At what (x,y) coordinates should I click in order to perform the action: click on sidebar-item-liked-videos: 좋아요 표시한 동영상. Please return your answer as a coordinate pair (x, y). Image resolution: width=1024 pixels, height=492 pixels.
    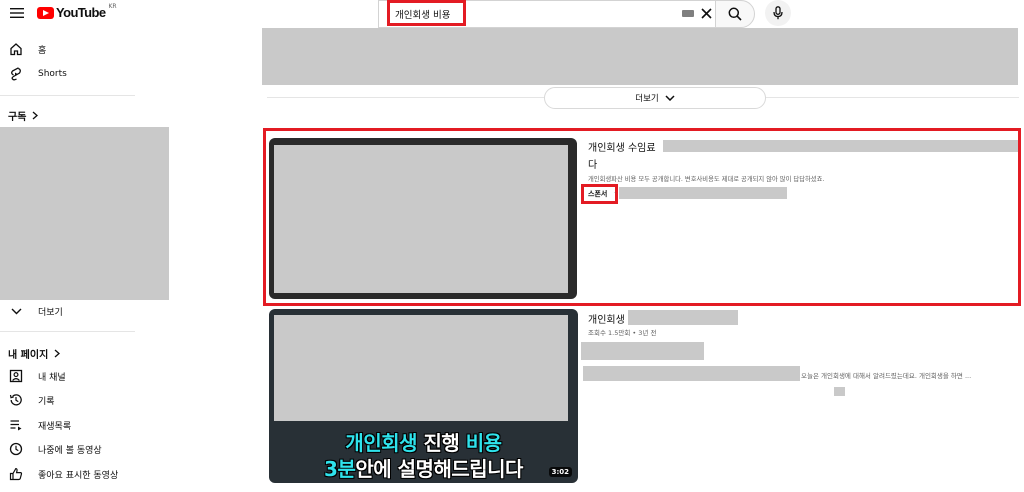
    Looking at the image, I should click on (85, 474).